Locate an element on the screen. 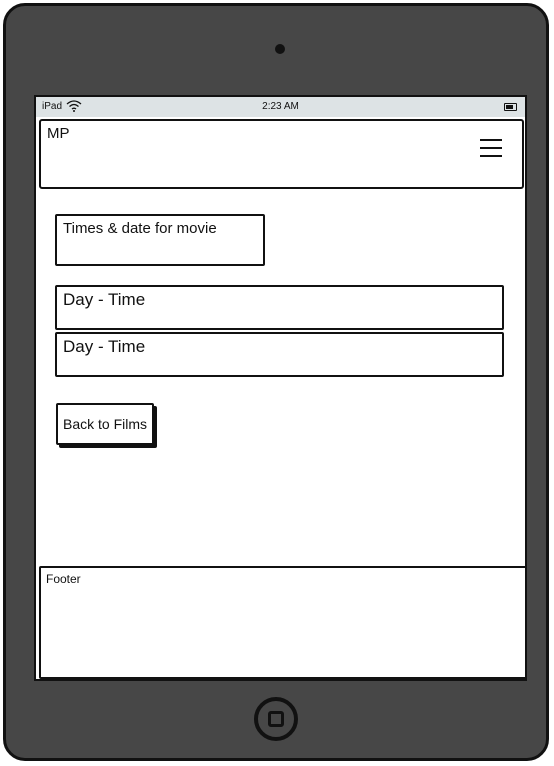 The width and height of the screenshot is (554, 766). status-bar: iPad 2:23 AM is located at coordinates (280, 107).